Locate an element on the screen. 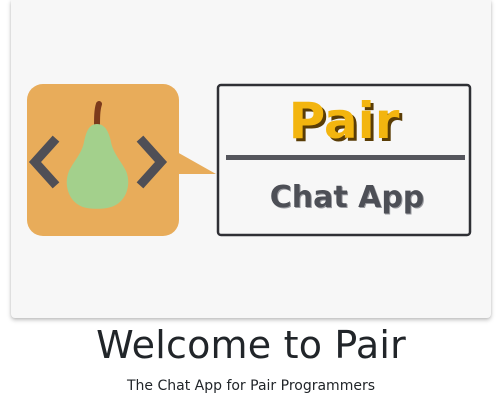  speech-bubble-tail is located at coordinates (196, 163).